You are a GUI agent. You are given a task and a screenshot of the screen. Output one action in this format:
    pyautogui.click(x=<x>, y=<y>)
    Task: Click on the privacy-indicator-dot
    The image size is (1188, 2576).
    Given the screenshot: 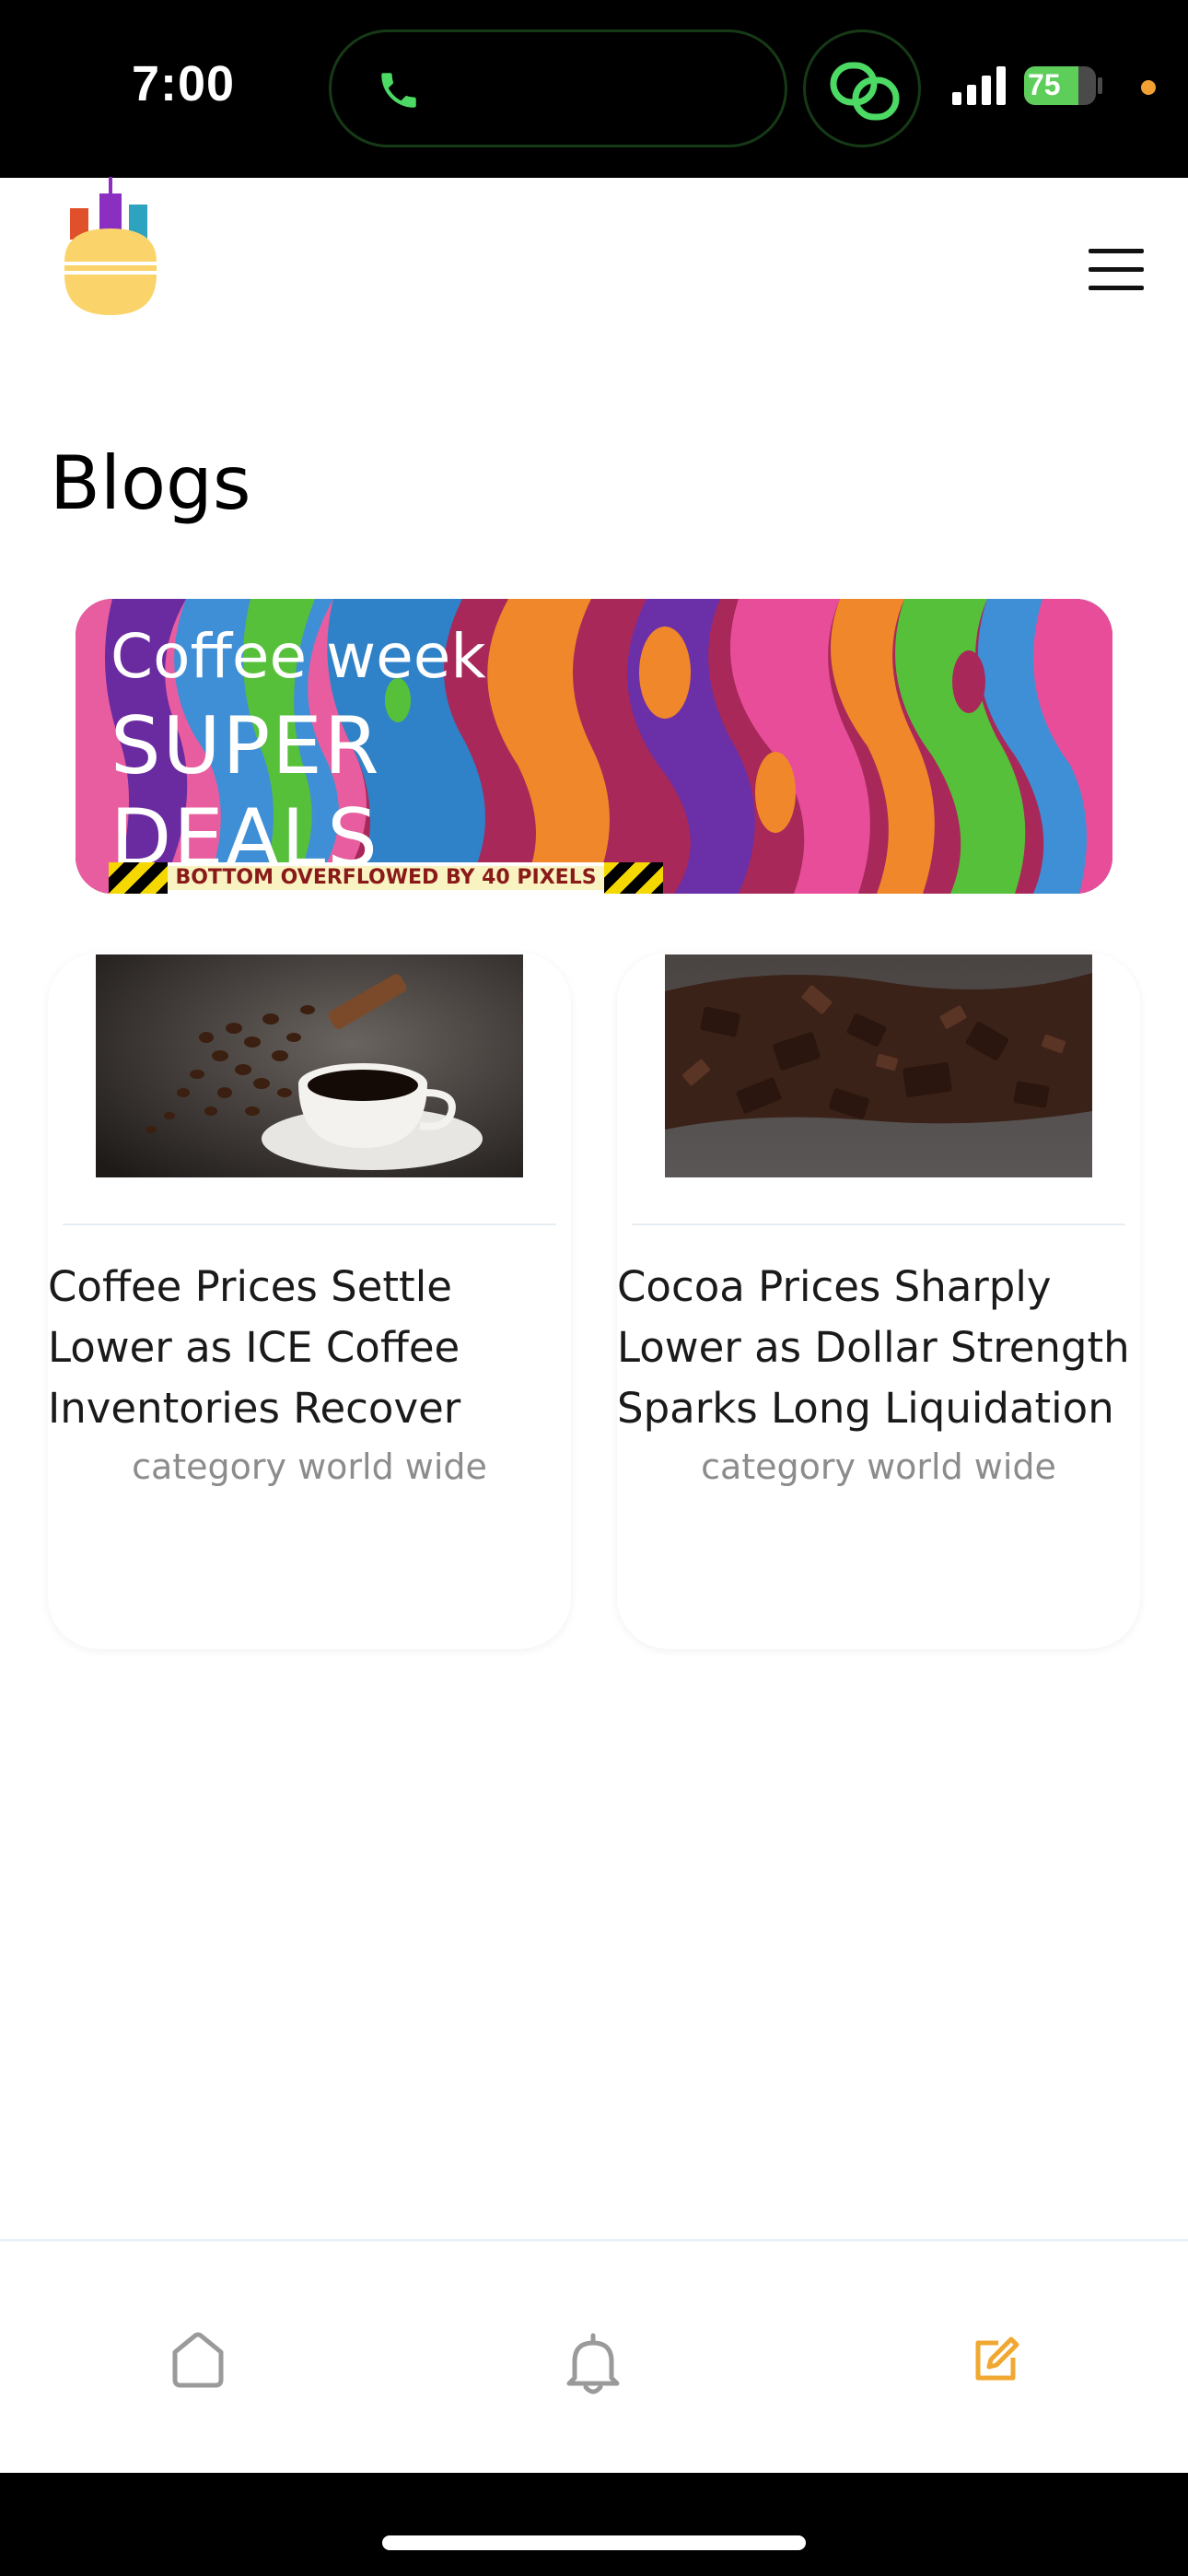 What is the action you would take?
    pyautogui.click(x=1148, y=87)
    